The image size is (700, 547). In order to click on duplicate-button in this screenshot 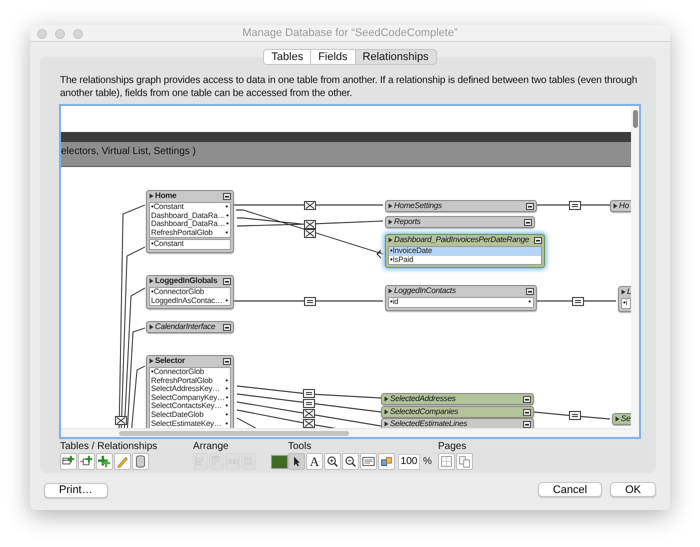, I will do `click(104, 461)`.